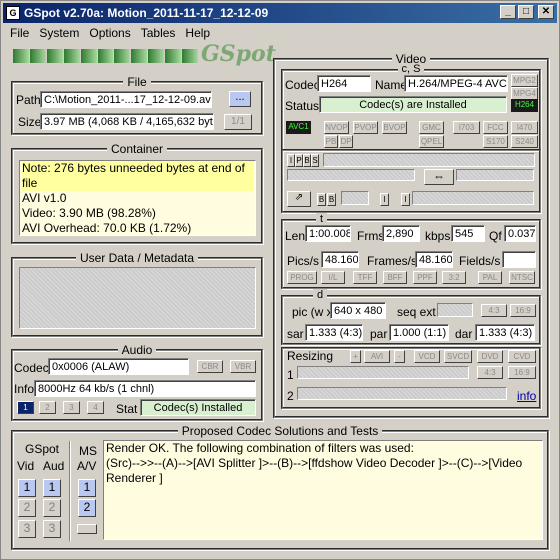 Image resolution: width=560 pixels, height=560 pixels. Describe the element at coordinates (431, 127) in the screenshot. I see `gmc-flag: GMC` at that location.